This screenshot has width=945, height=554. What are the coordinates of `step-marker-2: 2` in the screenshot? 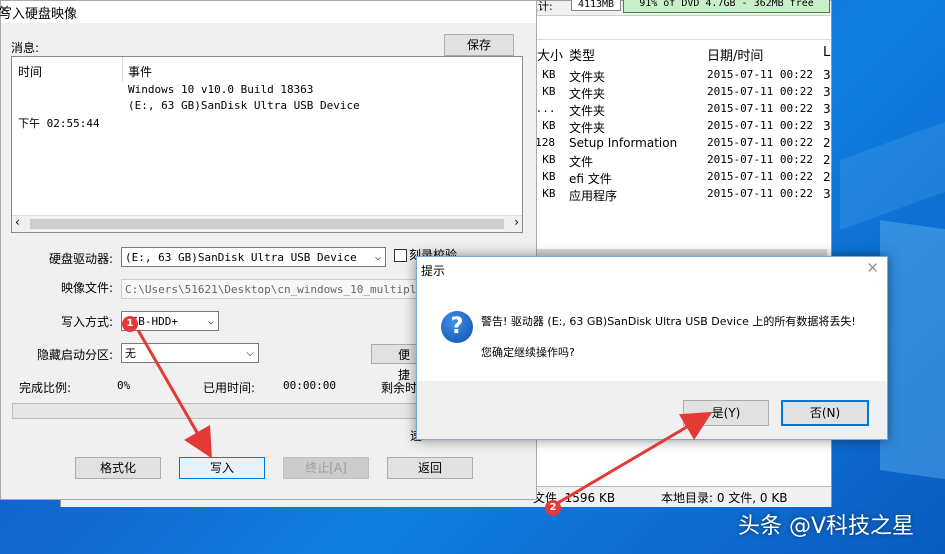 It's located at (553, 508).